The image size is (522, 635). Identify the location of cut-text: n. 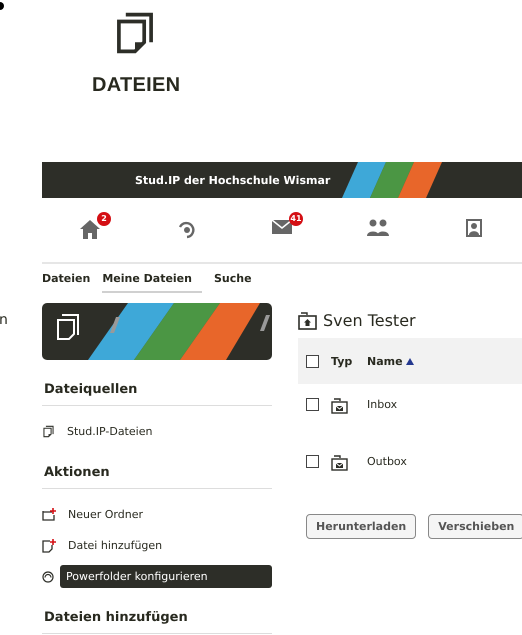
(4, 320).